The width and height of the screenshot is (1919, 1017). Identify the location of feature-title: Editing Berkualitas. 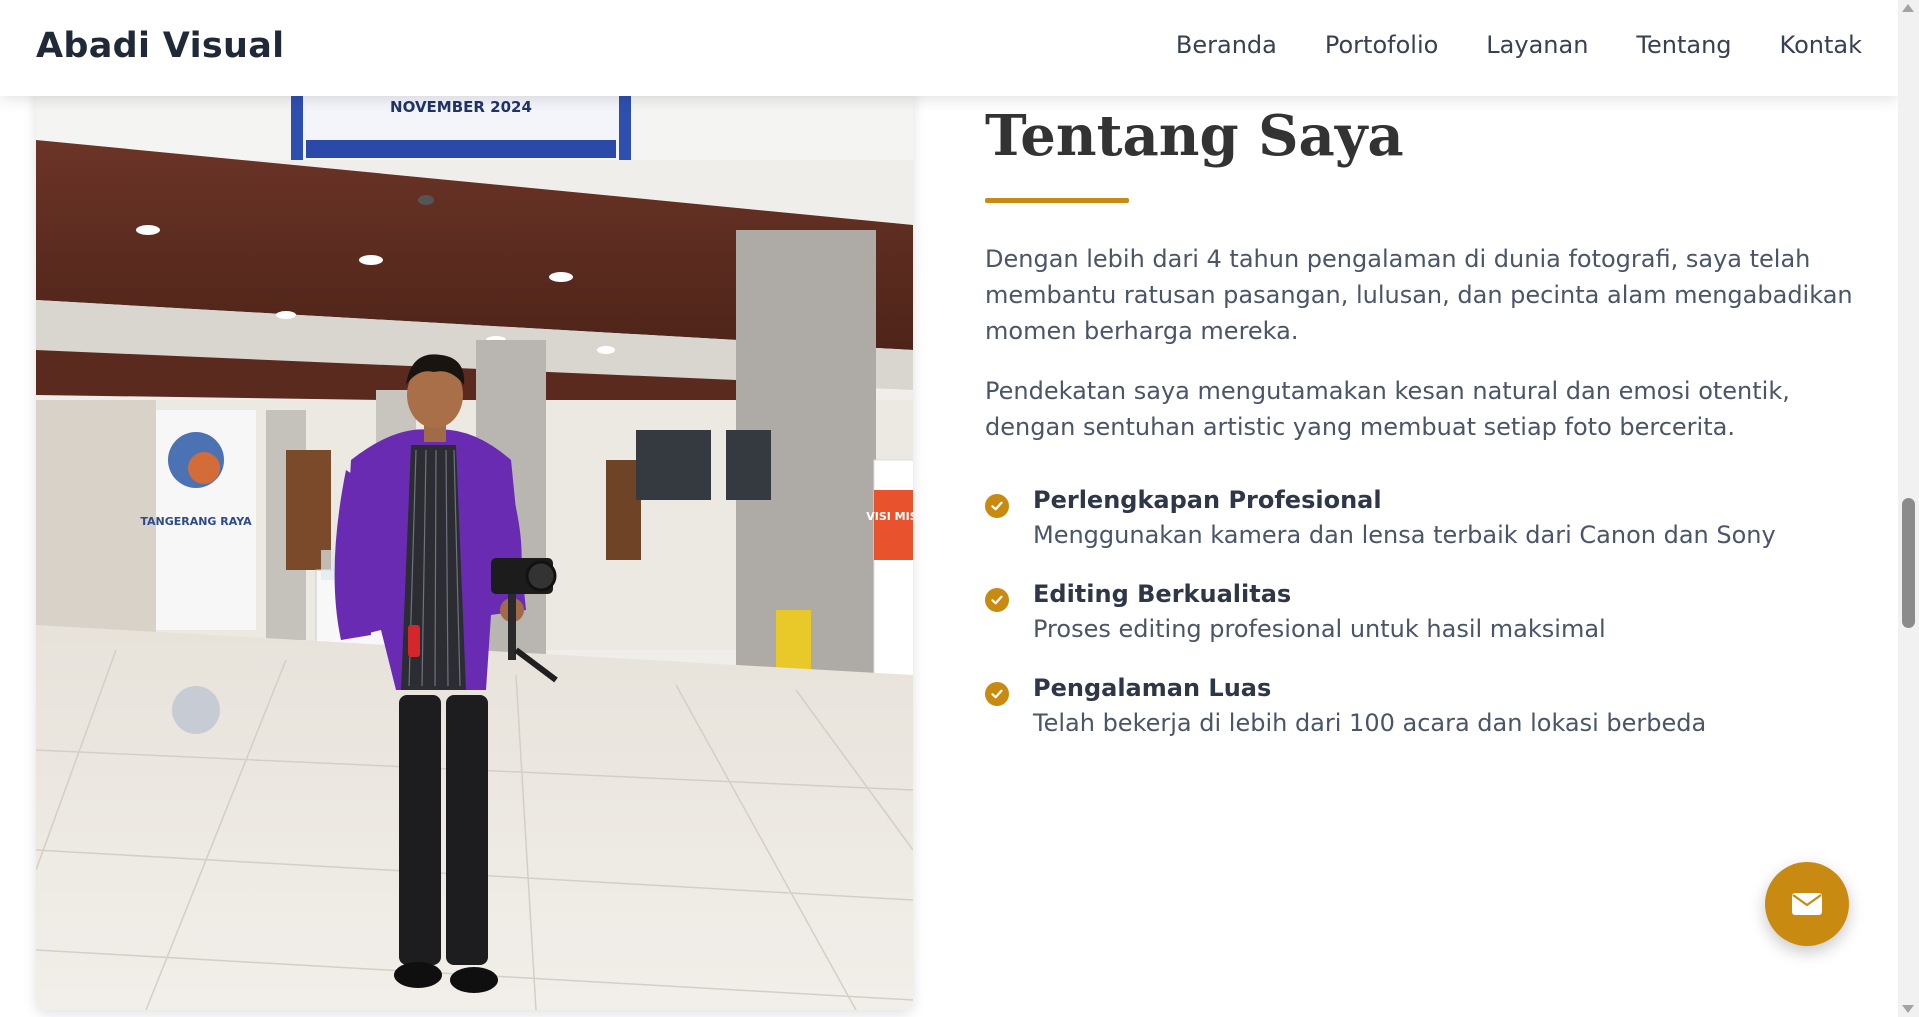
(1162, 594).